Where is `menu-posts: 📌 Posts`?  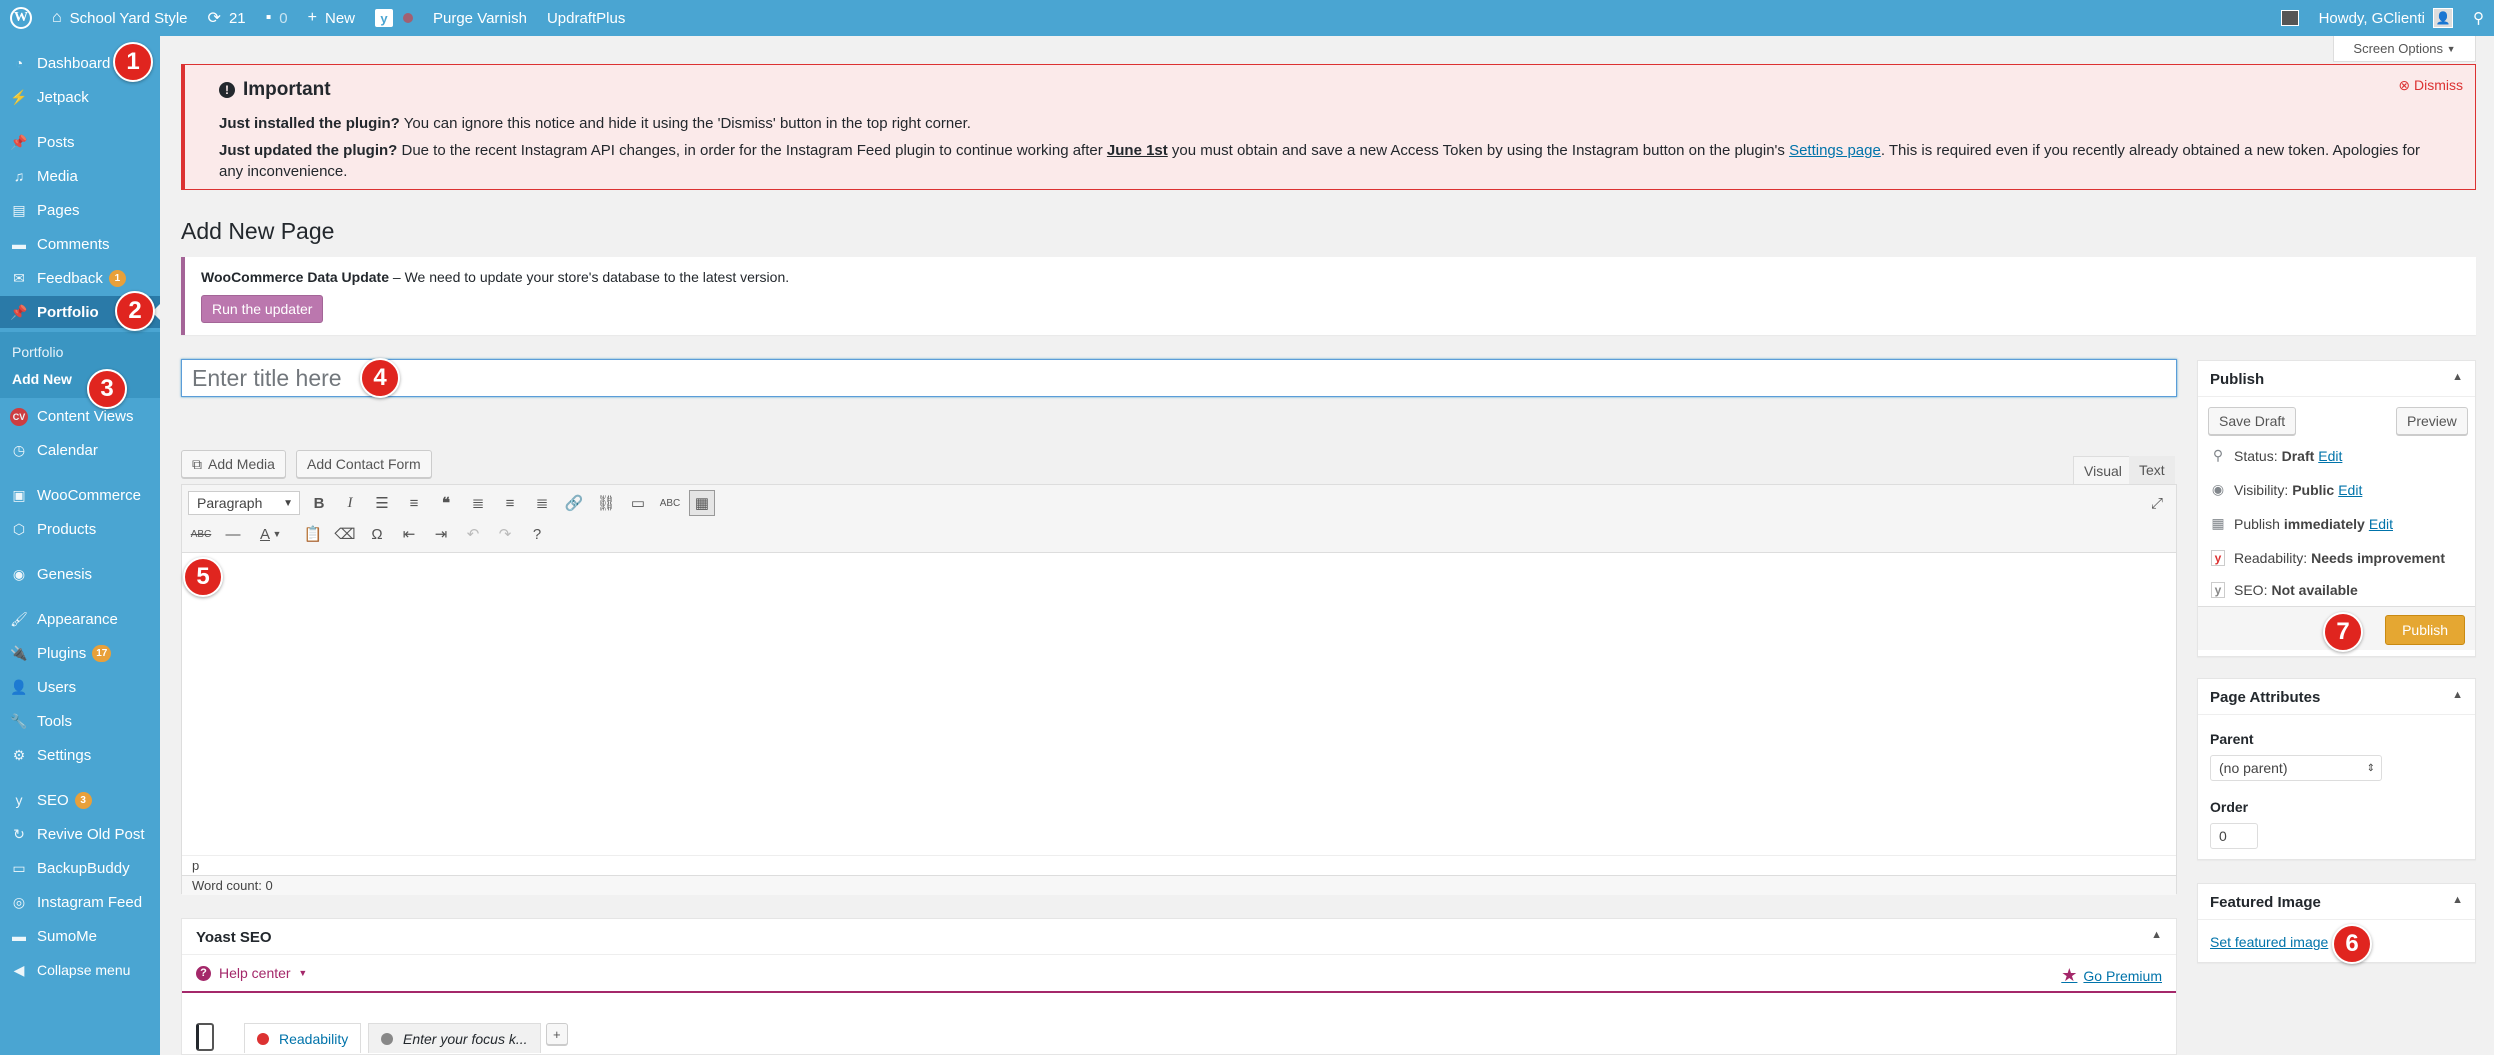 menu-posts: 📌 Posts is located at coordinates (80, 142).